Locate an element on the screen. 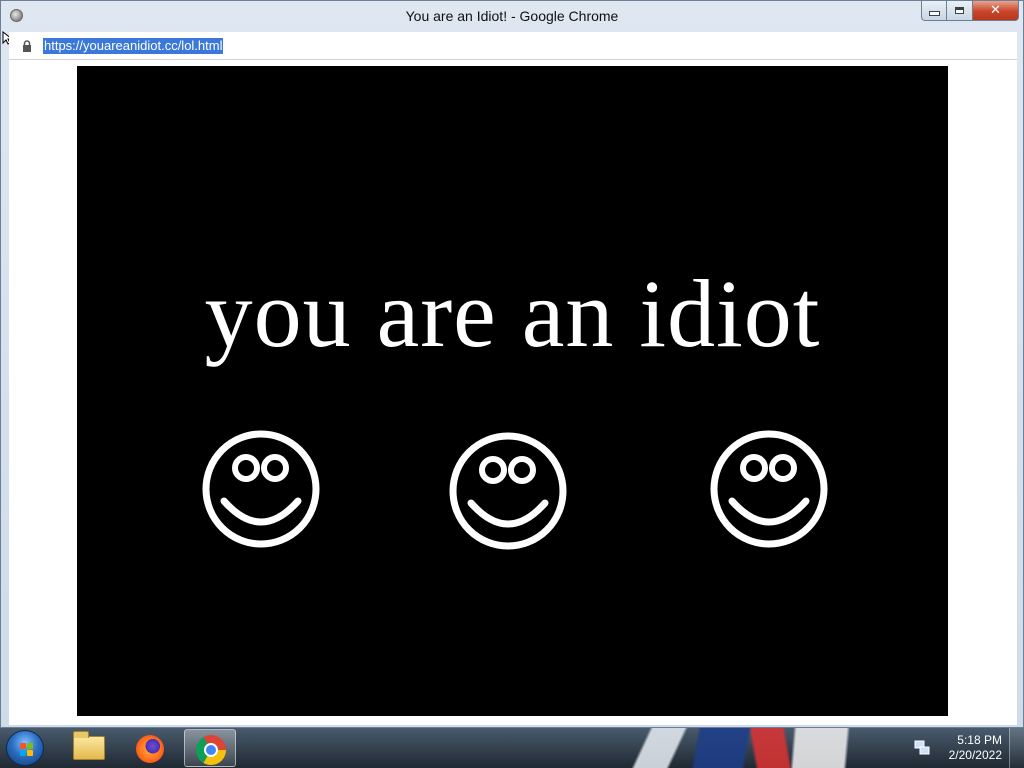 The height and width of the screenshot is (768, 1024). taskbar-explorer-button is located at coordinates (89, 748).